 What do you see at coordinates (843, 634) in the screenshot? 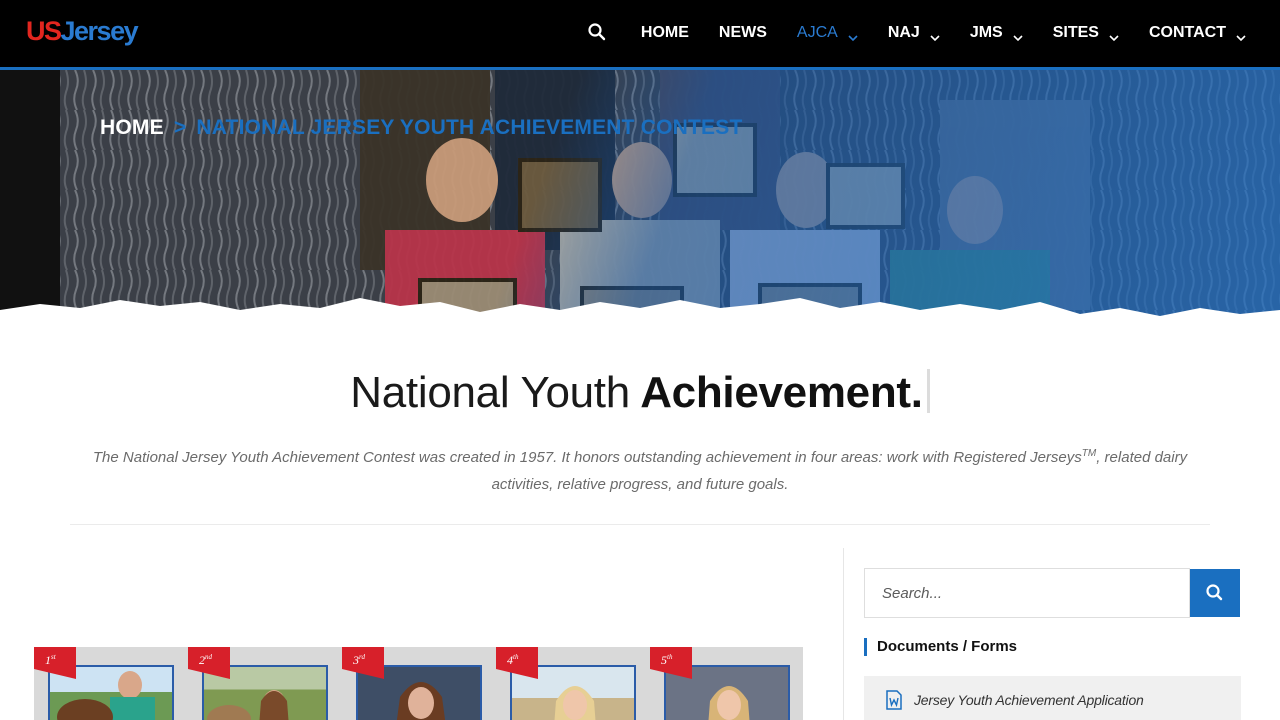
I see `sidebar-divider` at bounding box center [843, 634].